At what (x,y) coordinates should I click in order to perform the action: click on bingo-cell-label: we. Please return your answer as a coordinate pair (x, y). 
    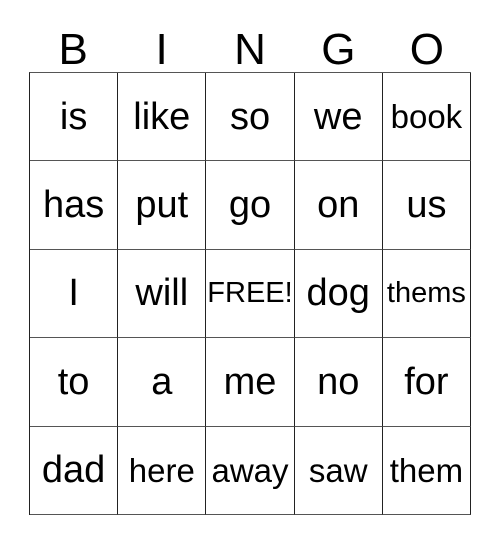
    Looking at the image, I should click on (338, 116).